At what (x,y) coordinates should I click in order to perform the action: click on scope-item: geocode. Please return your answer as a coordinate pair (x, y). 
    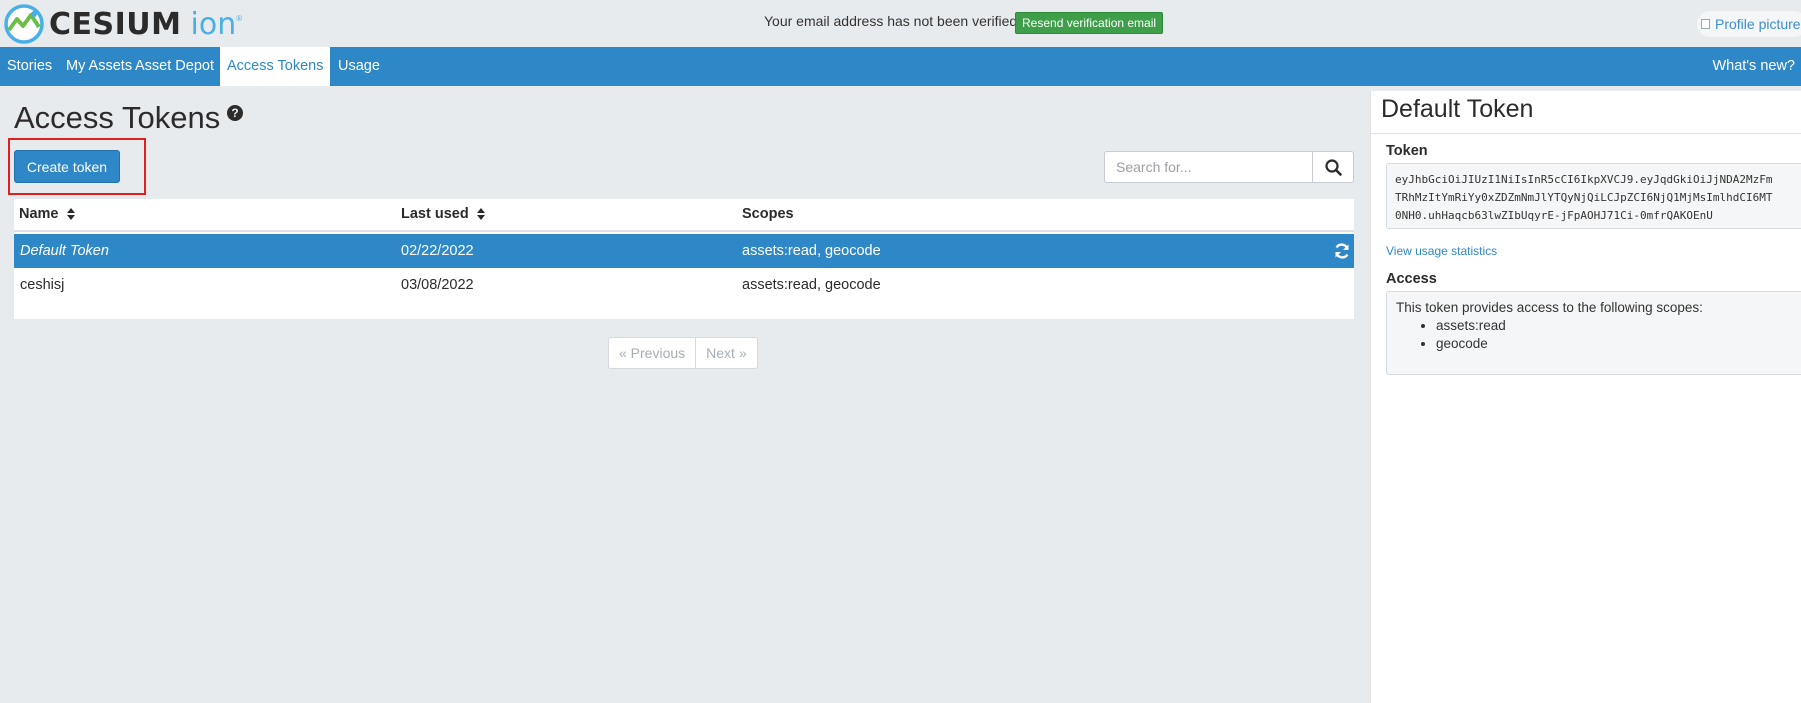
    Looking at the image, I should click on (1616, 344).